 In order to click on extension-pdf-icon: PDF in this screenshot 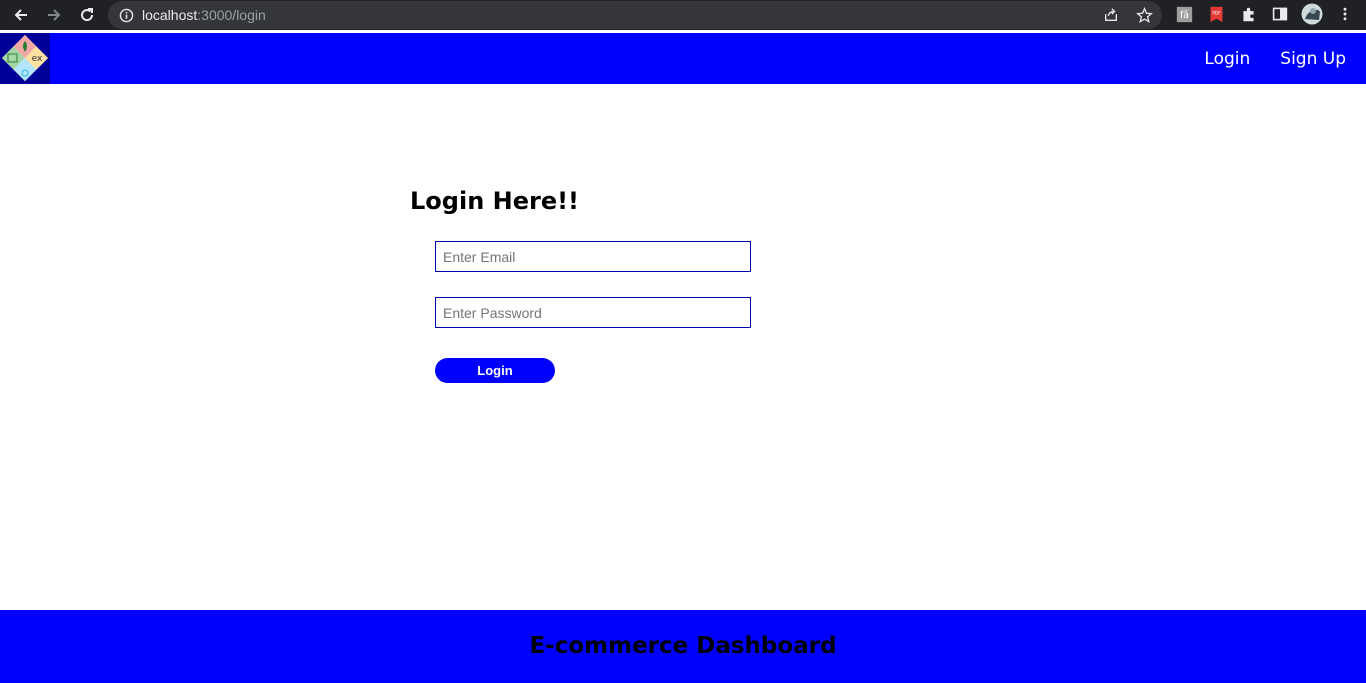, I will do `click(1216, 14)`.